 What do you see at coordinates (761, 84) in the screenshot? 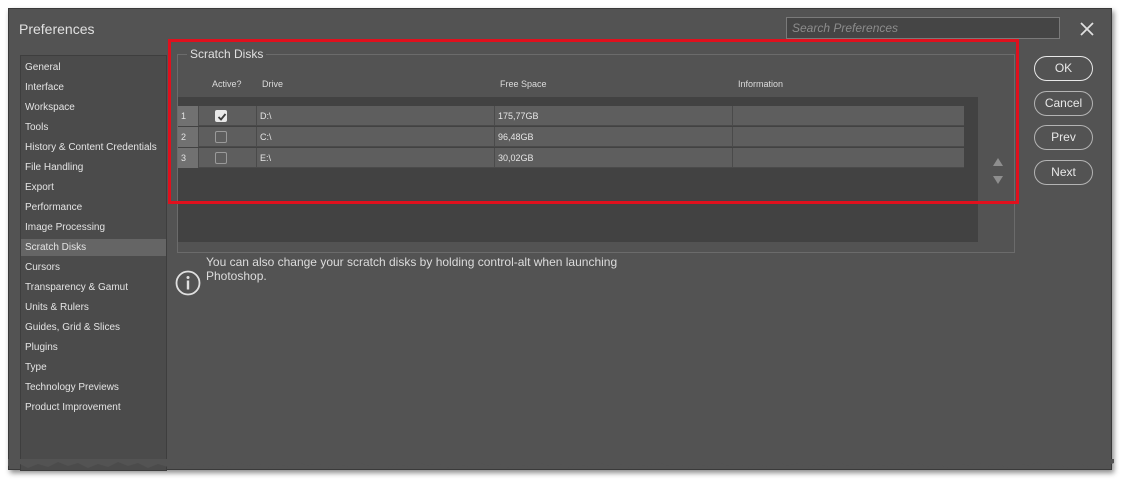
I see `column-header-information: Information` at bounding box center [761, 84].